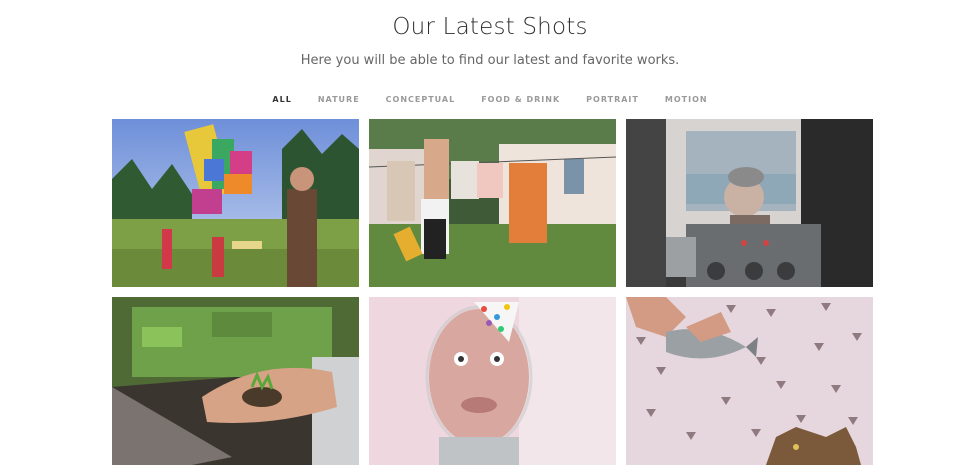  I want to click on gallery-item-seedling-hand, so click(235, 381).